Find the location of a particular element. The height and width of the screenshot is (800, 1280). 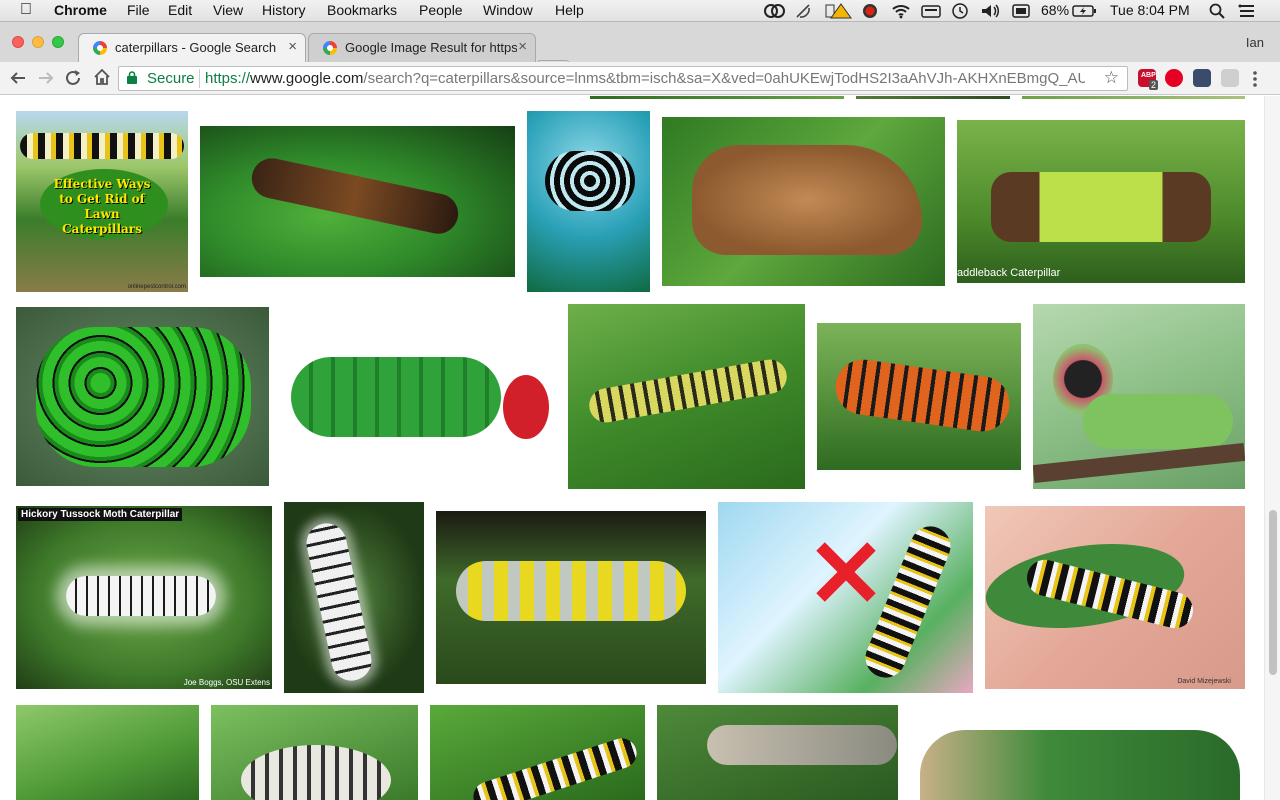

app-menu-chrome: Chrome is located at coordinates (80, 10).